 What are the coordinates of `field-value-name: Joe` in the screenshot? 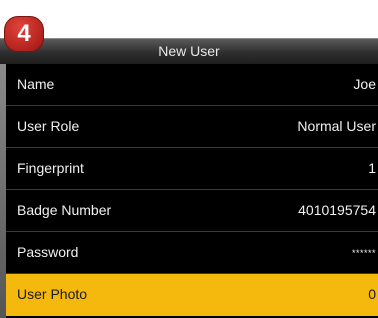 It's located at (364, 84).